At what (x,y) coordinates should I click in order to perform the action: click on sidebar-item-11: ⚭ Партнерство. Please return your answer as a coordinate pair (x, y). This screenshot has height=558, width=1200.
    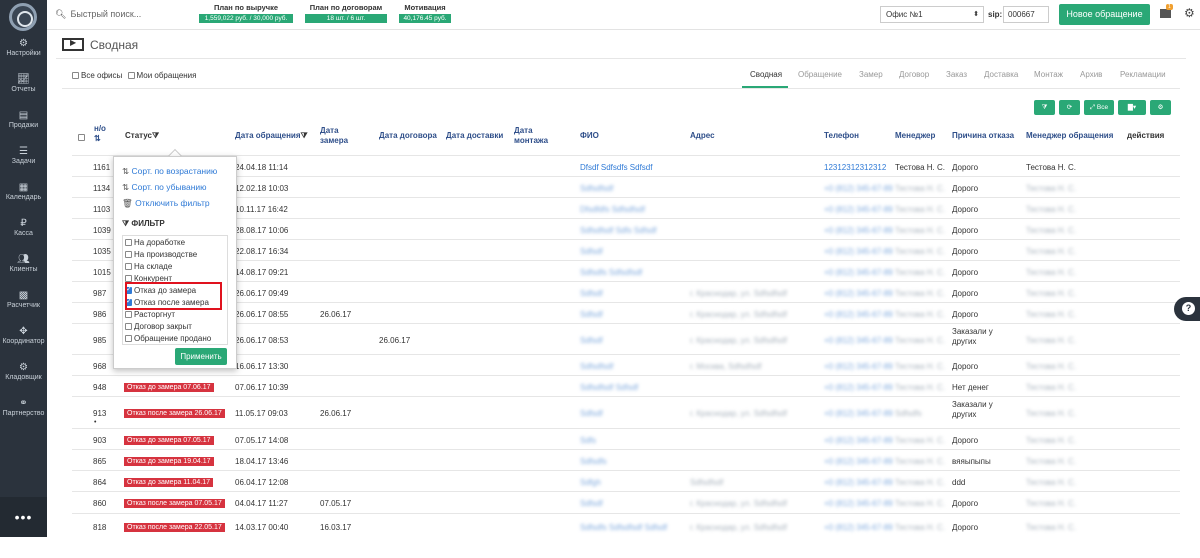
    Looking at the image, I should click on (23, 407).